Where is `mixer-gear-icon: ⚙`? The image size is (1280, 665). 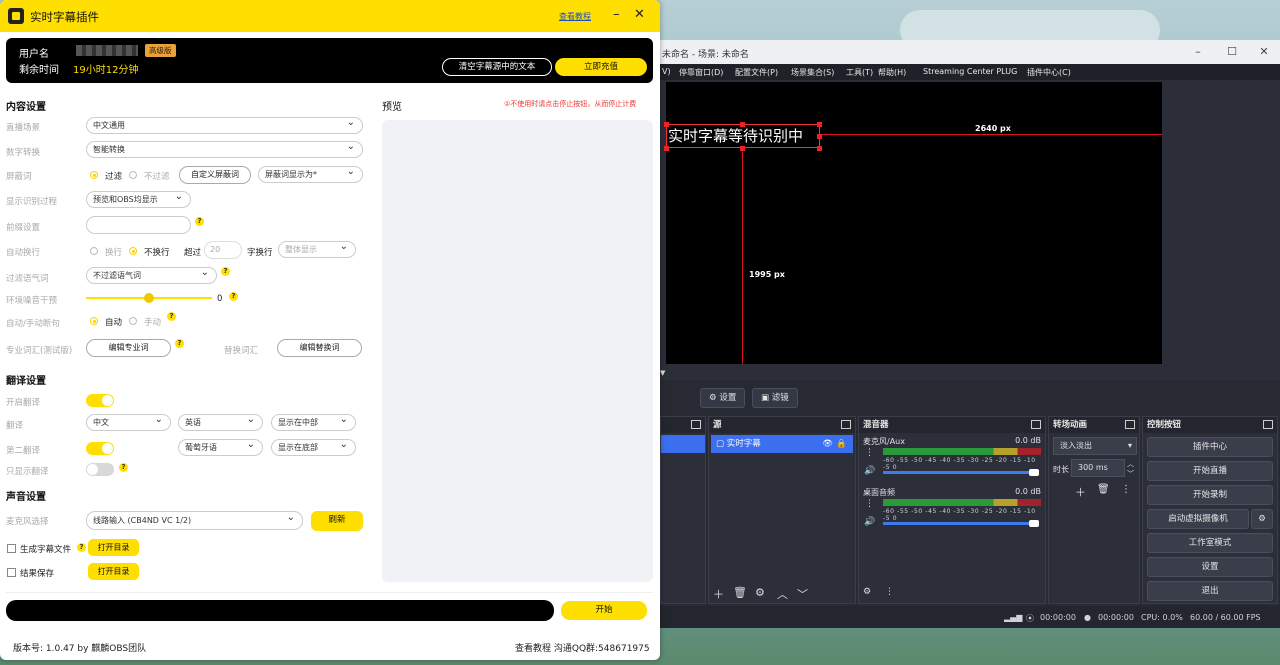 mixer-gear-icon: ⚙ is located at coordinates (867, 592).